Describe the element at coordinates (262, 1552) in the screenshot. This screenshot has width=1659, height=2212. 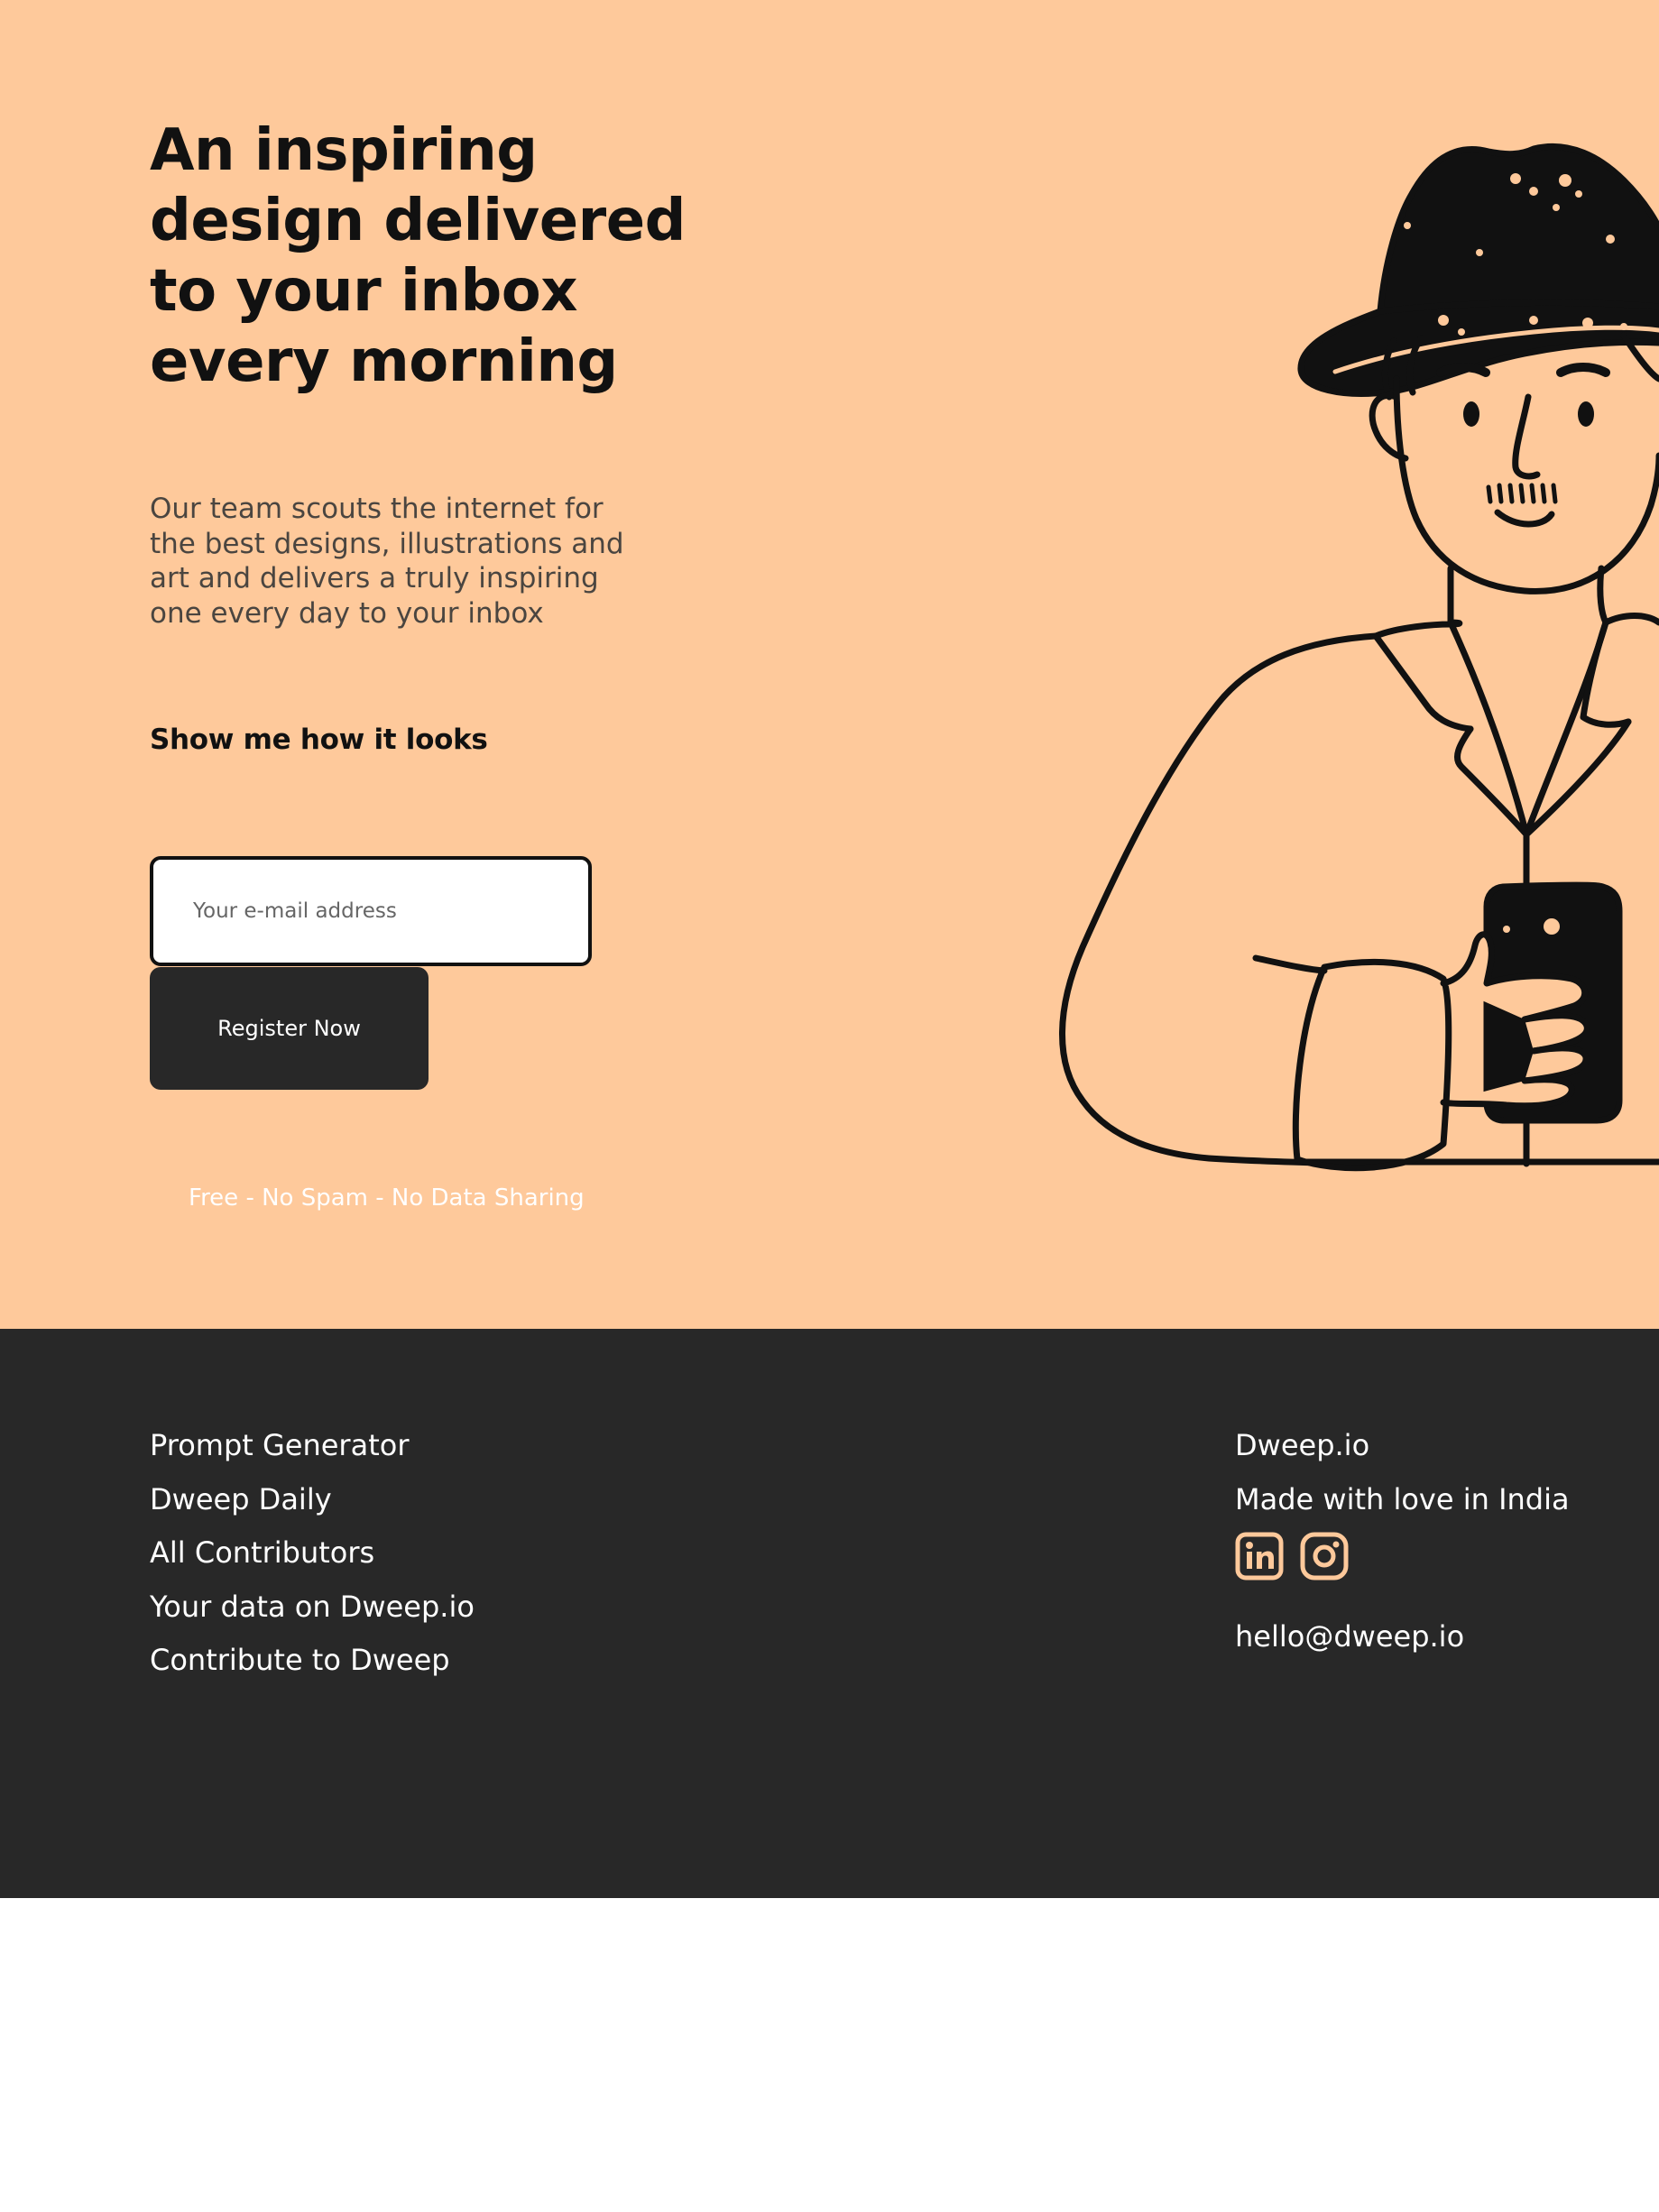
I see `footer-link-all-contributors: All Contributors` at that location.